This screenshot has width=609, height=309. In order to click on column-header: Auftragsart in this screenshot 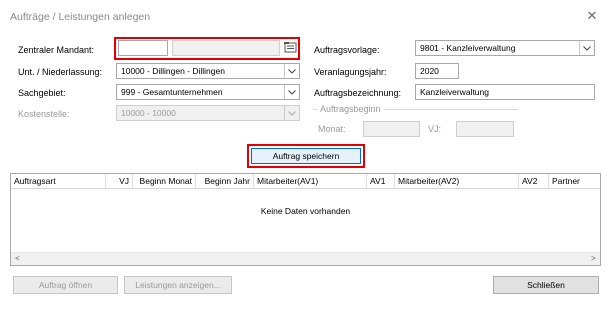, I will do `click(58, 181)`.